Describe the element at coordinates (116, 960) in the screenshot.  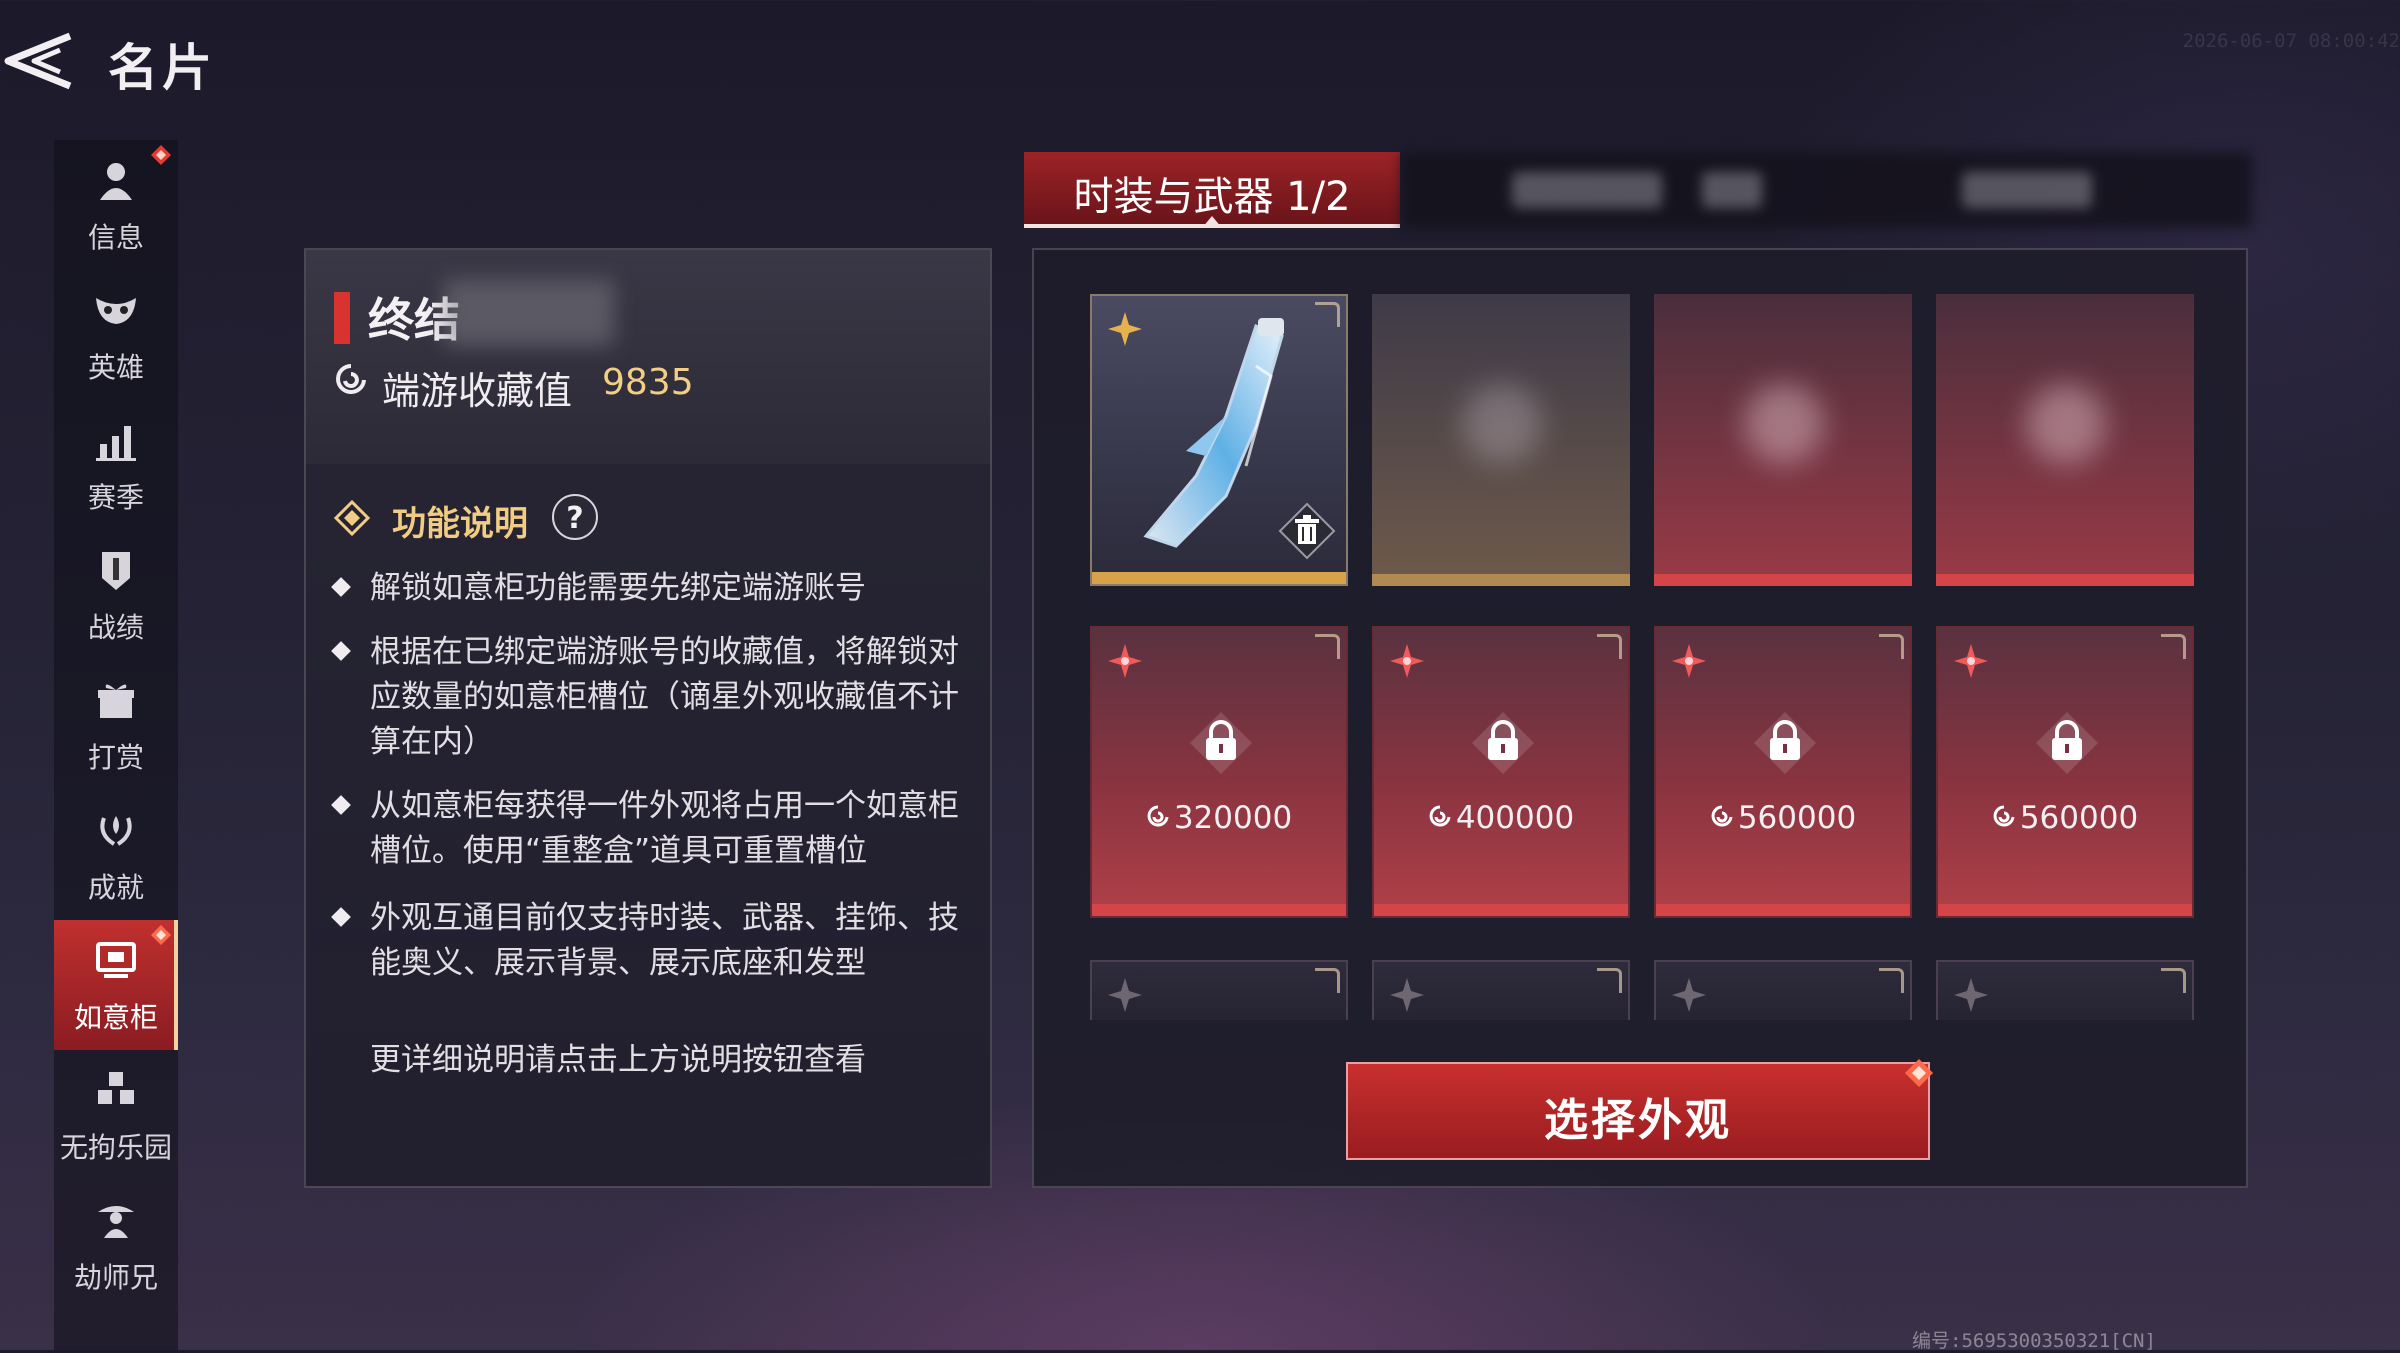
I see `cabinet-icon` at that location.